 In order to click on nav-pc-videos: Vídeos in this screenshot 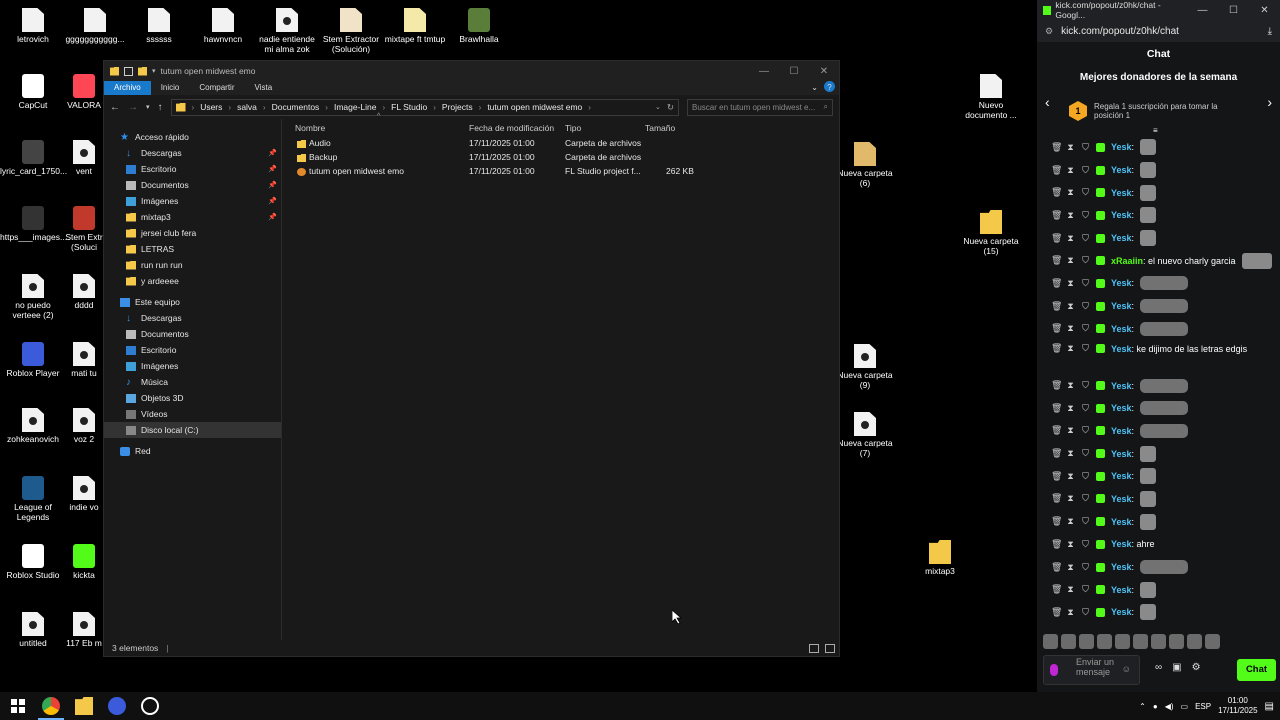, I will do `click(192, 414)`.